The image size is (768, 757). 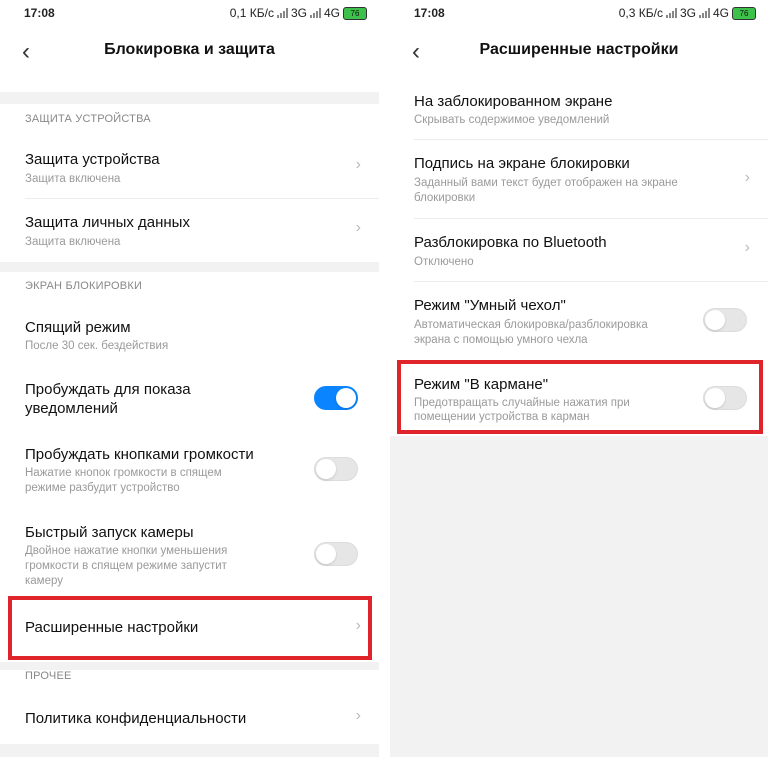 I want to click on setting-sleep-mode: Спящий режим После 30 сек. бездействия, so click(x=189, y=334).